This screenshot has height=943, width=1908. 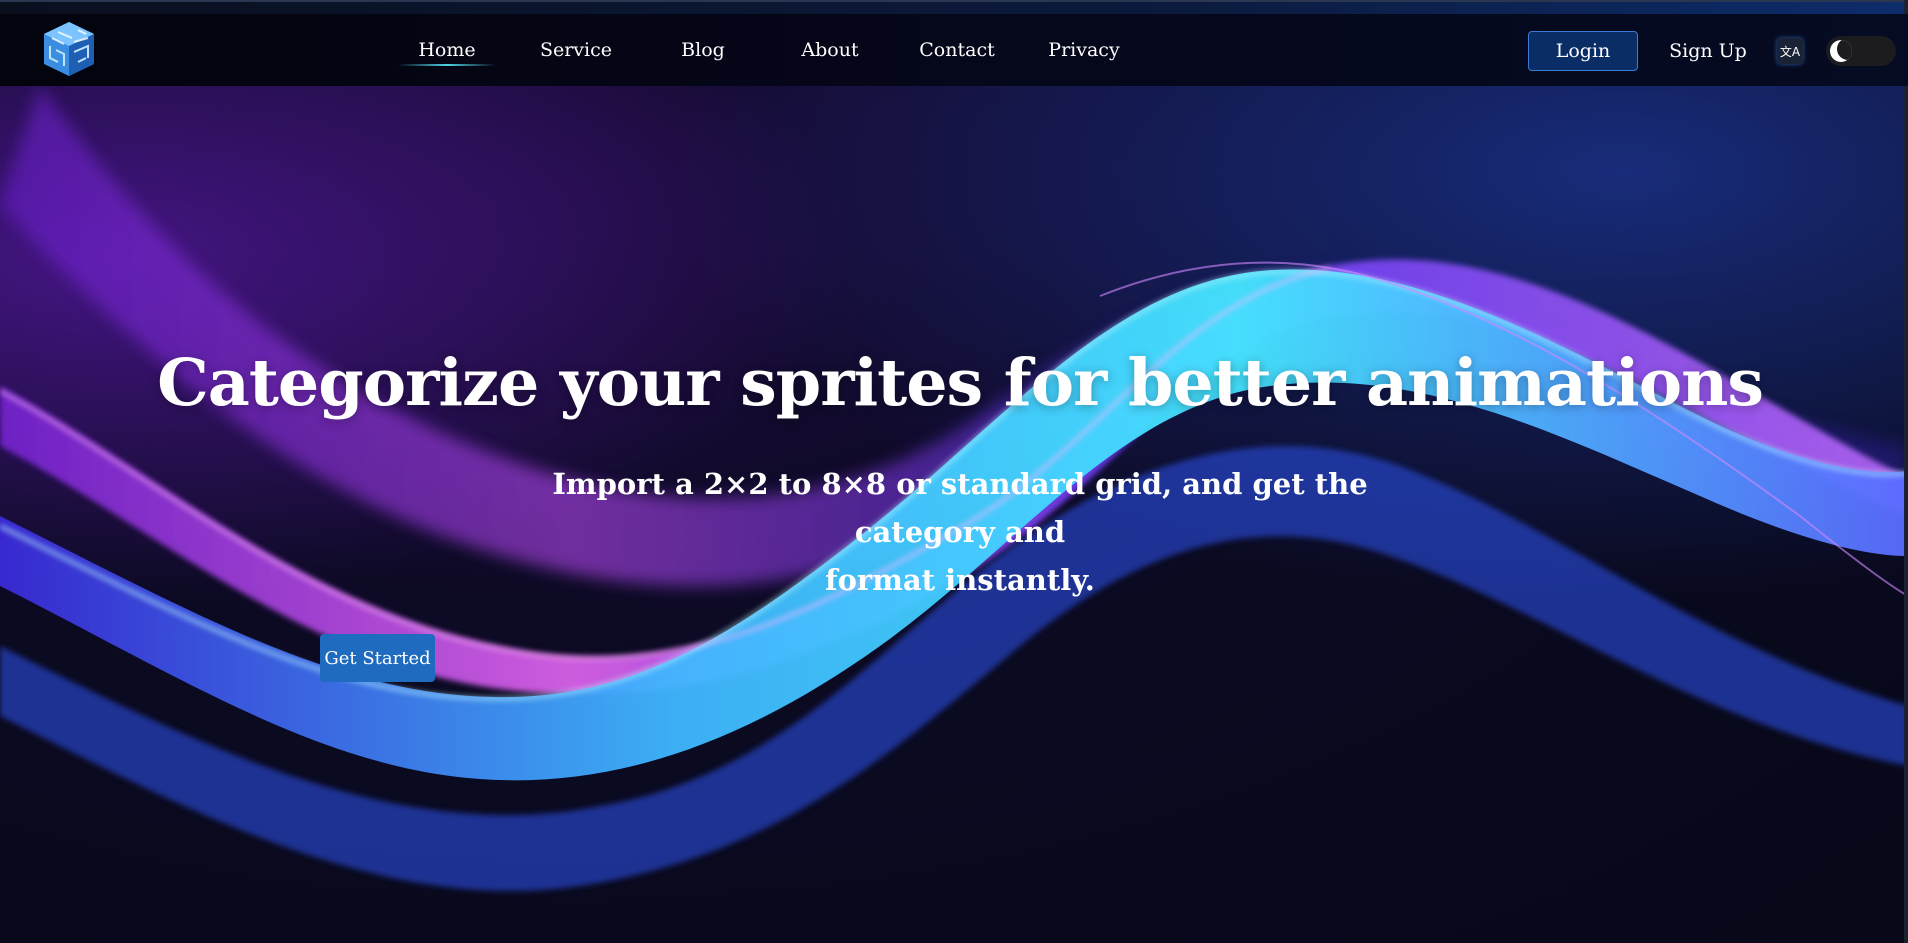 I want to click on signup-button: Sign Up, so click(x=1708, y=51).